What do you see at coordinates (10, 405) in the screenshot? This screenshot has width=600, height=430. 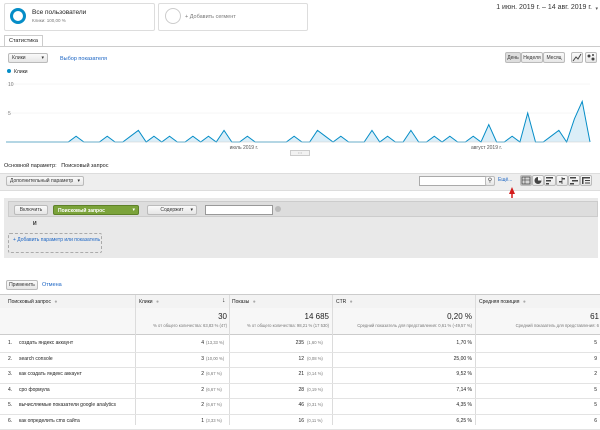 I see `row-number: 5.` at bounding box center [10, 405].